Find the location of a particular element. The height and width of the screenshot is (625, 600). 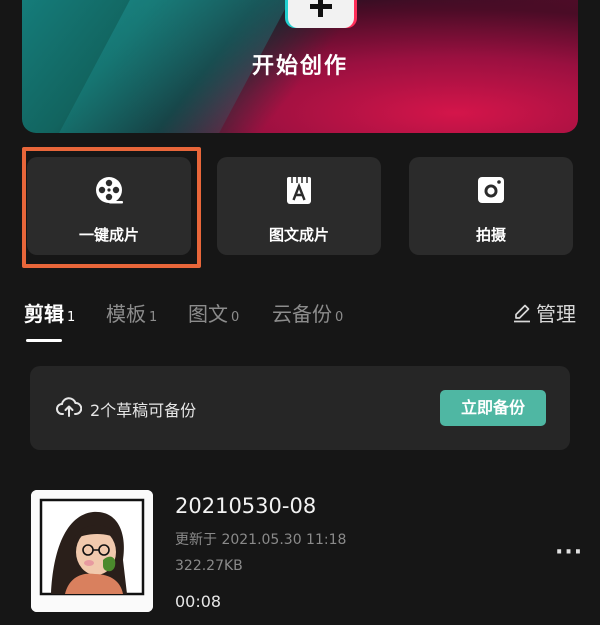

backup-message: 2个草稿可备份 is located at coordinates (143, 410).